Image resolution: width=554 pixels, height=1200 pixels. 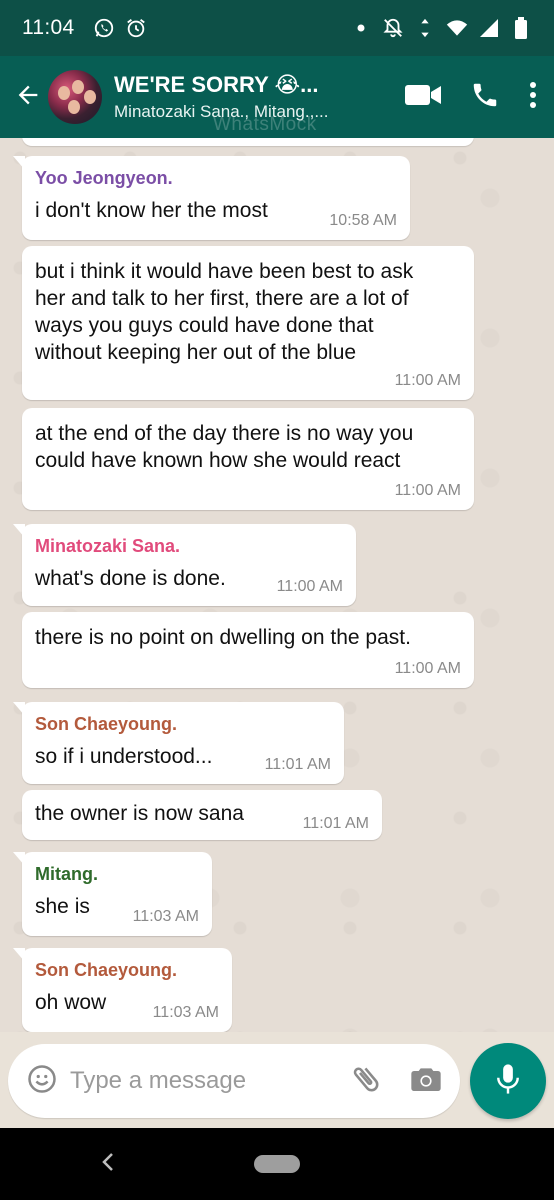 I want to click on alarm-icon, so click(x=136, y=28).